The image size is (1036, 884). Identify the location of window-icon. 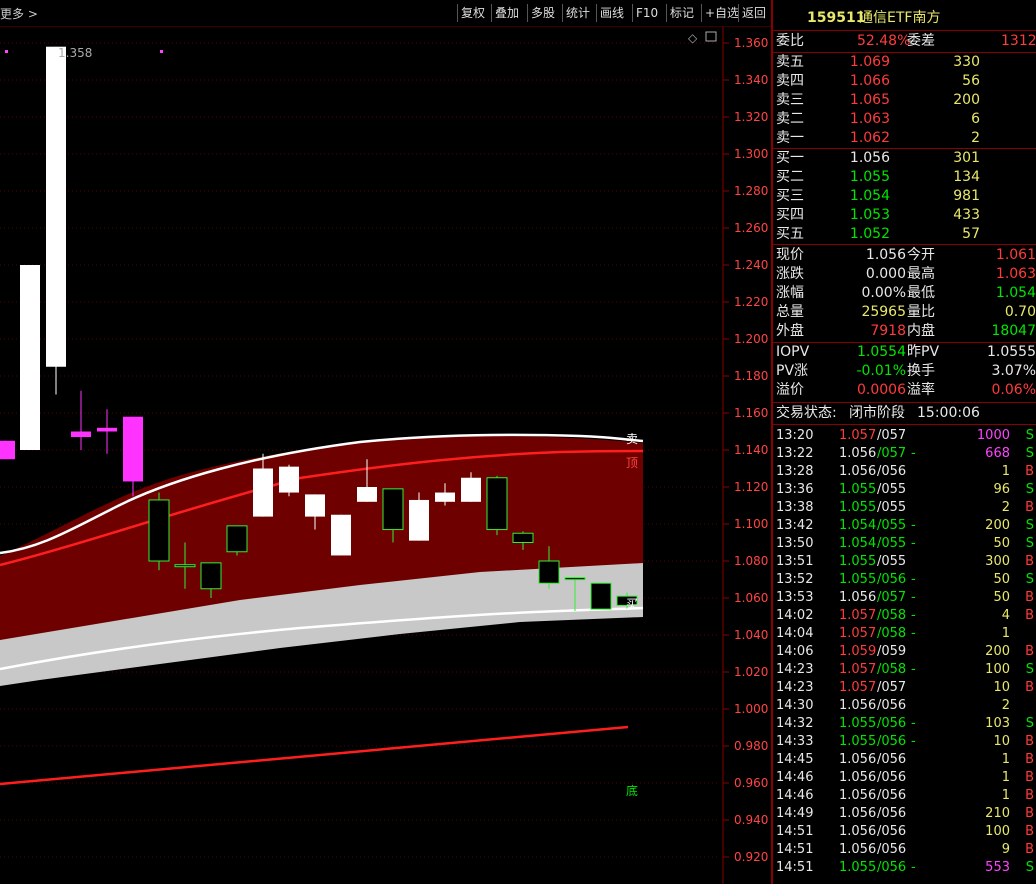
(711, 36).